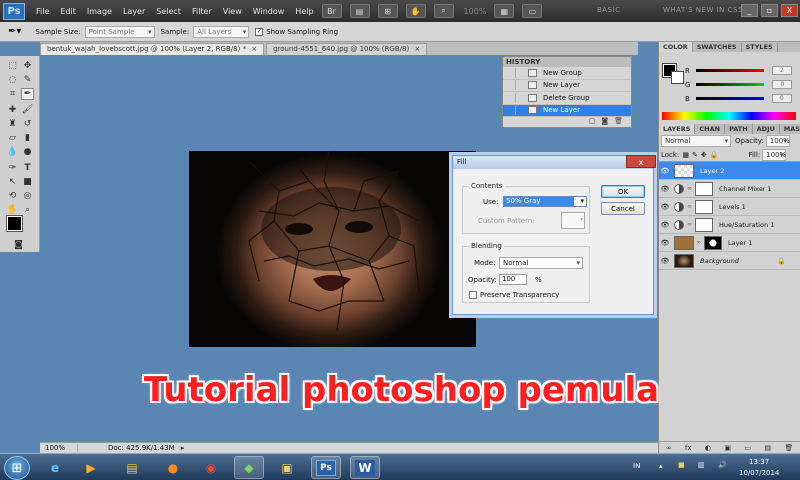 This screenshot has width=800, height=480. I want to click on quick-mask-icon: ◙, so click(18, 245).